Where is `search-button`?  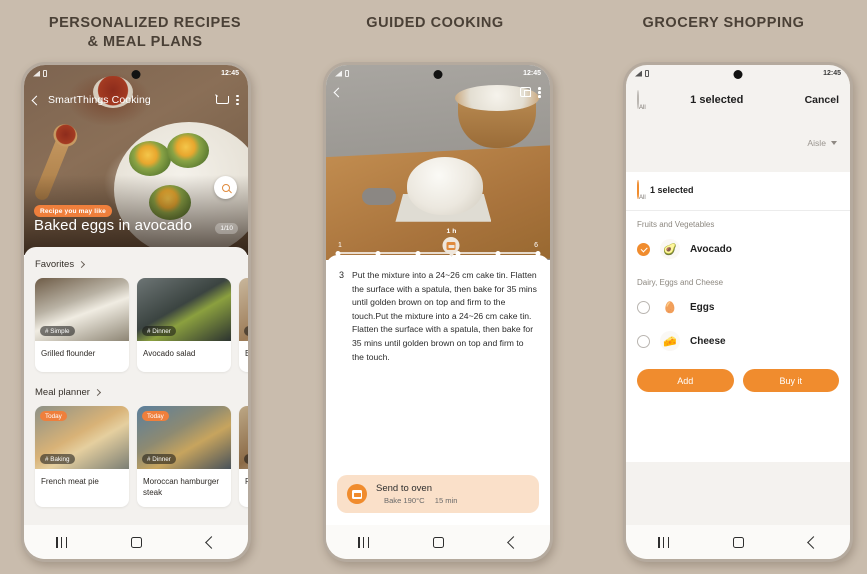
search-button is located at coordinates (225, 187).